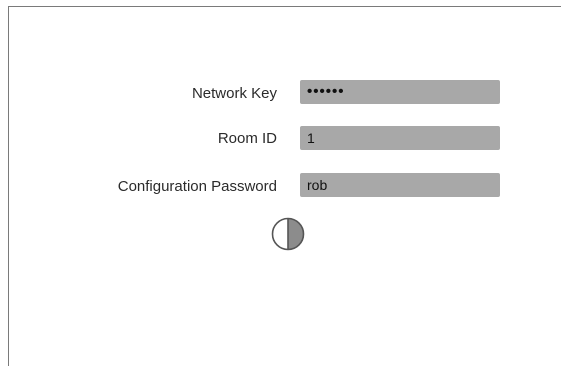 This screenshot has height=366, width=561. What do you see at coordinates (197, 186) in the screenshot?
I see `configuration-password-label: Configuration Password` at bounding box center [197, 186].